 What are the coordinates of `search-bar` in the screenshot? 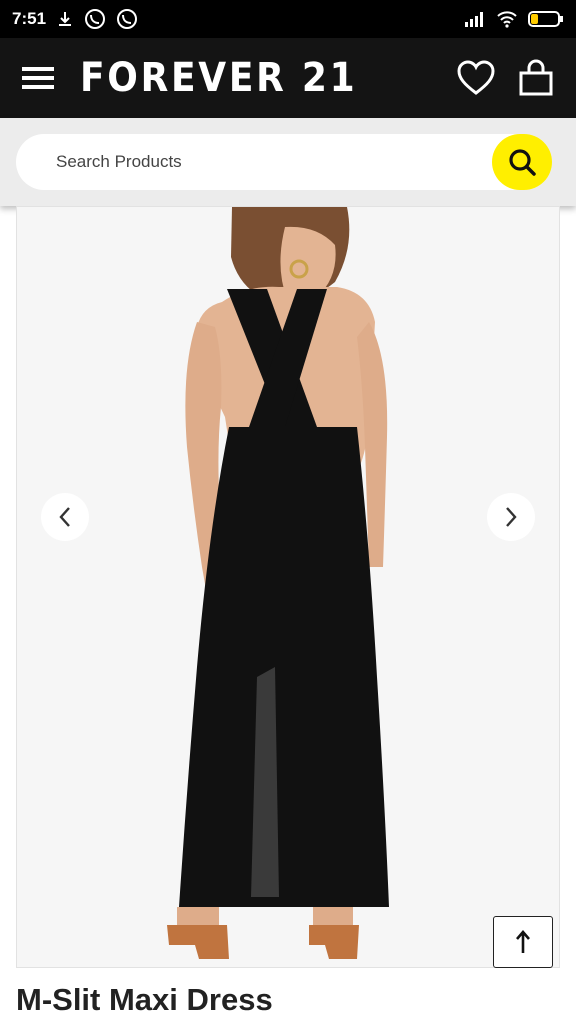 It's located at (288, 162).